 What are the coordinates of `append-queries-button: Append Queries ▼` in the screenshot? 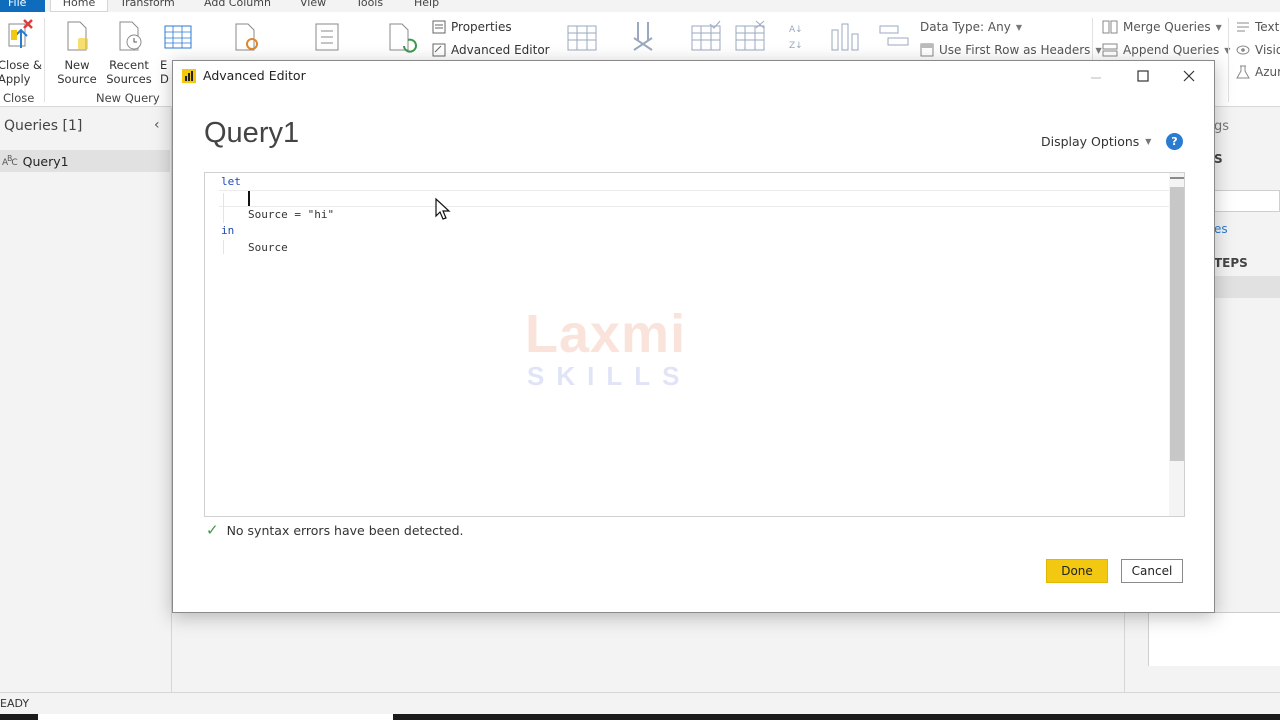 It's located at (1166, 50).